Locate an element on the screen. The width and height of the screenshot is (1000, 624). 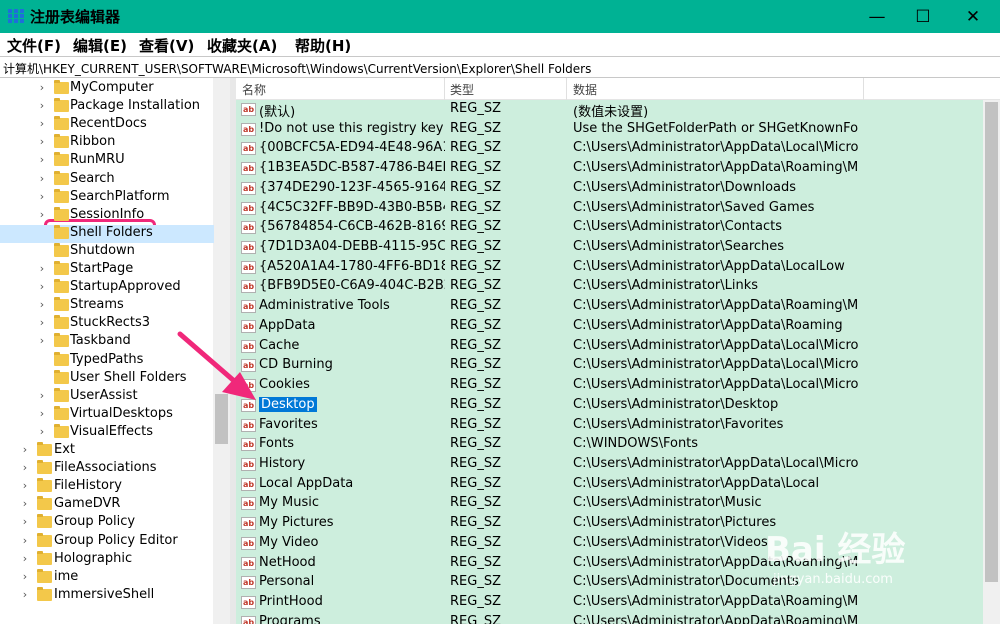
tree-item: Shutdown is located at coordinates (107, 251).